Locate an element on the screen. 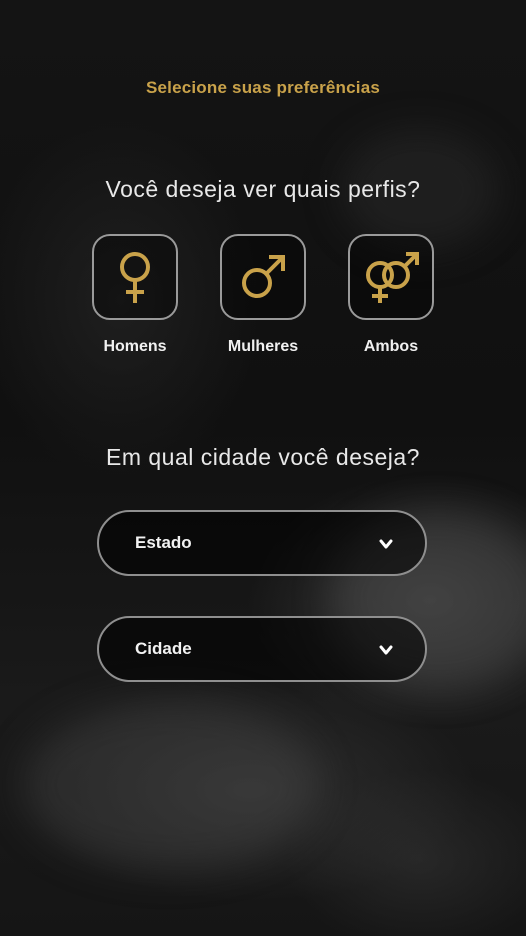  option-homens-label: Homens is located at coordinates (135, 346).